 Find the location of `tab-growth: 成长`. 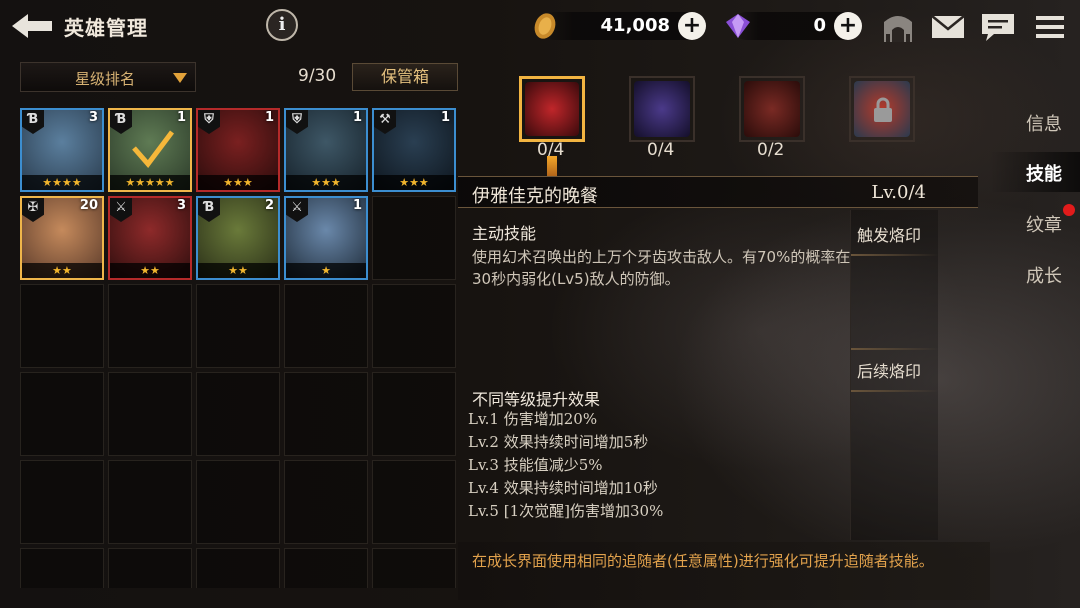

tab-growth: 成长 is located at coordinates (1044, 275).